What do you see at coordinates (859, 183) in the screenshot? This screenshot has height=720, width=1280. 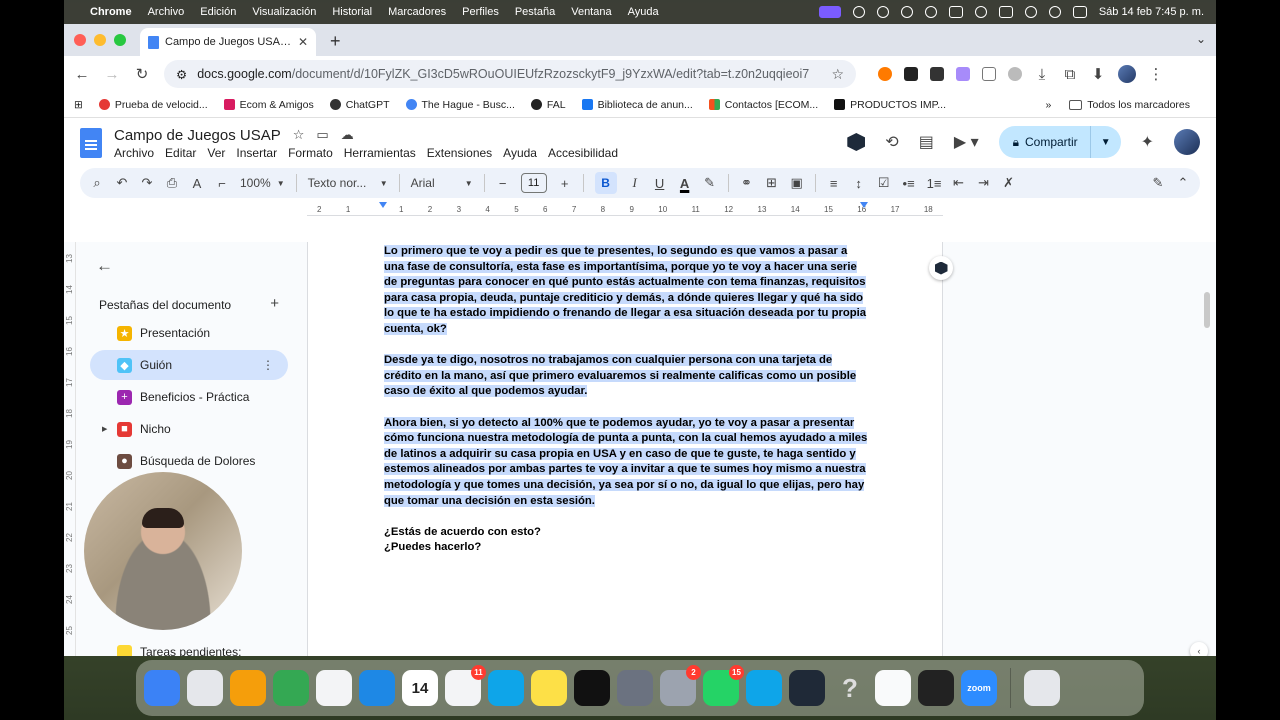 I see `line-spacing-icon: ↕` at bounding box center [859, 183].